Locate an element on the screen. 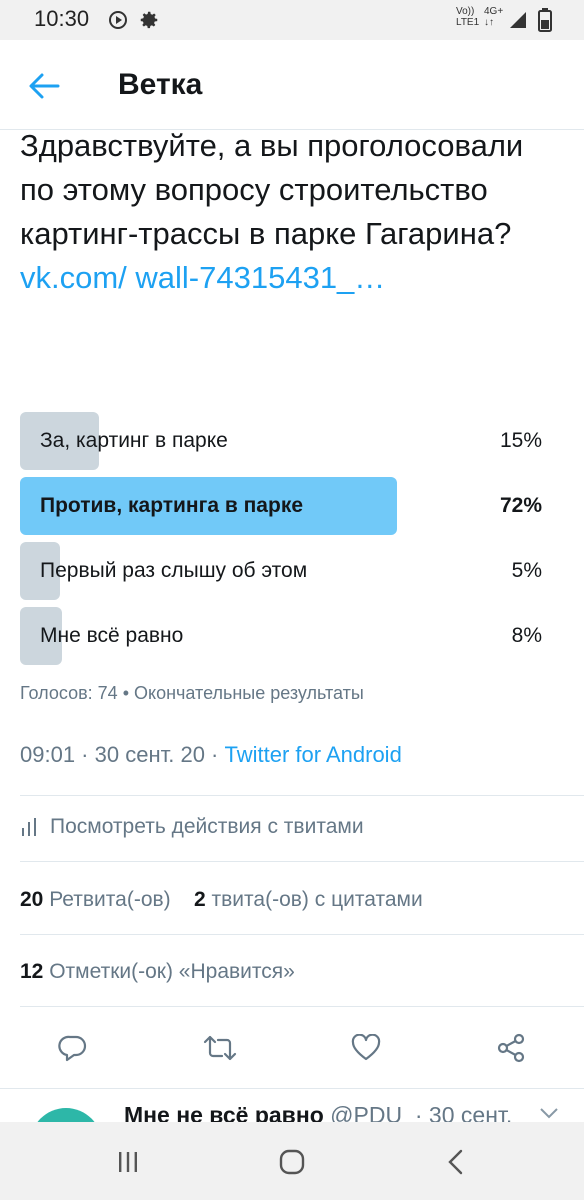  poll-option: За, картинг в парке 15% is located at coordinates (282, 441).